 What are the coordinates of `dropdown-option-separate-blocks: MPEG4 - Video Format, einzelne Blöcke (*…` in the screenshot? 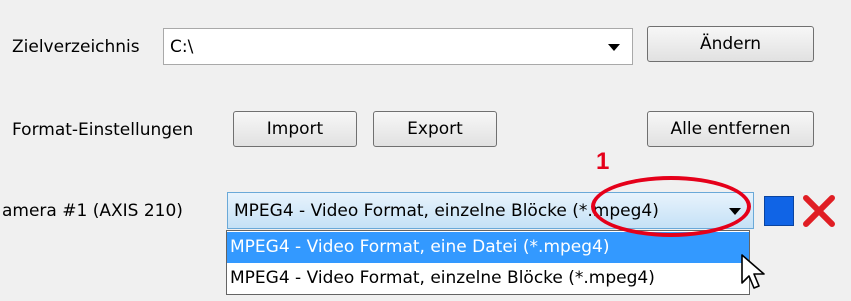 It's located at (488, 278).